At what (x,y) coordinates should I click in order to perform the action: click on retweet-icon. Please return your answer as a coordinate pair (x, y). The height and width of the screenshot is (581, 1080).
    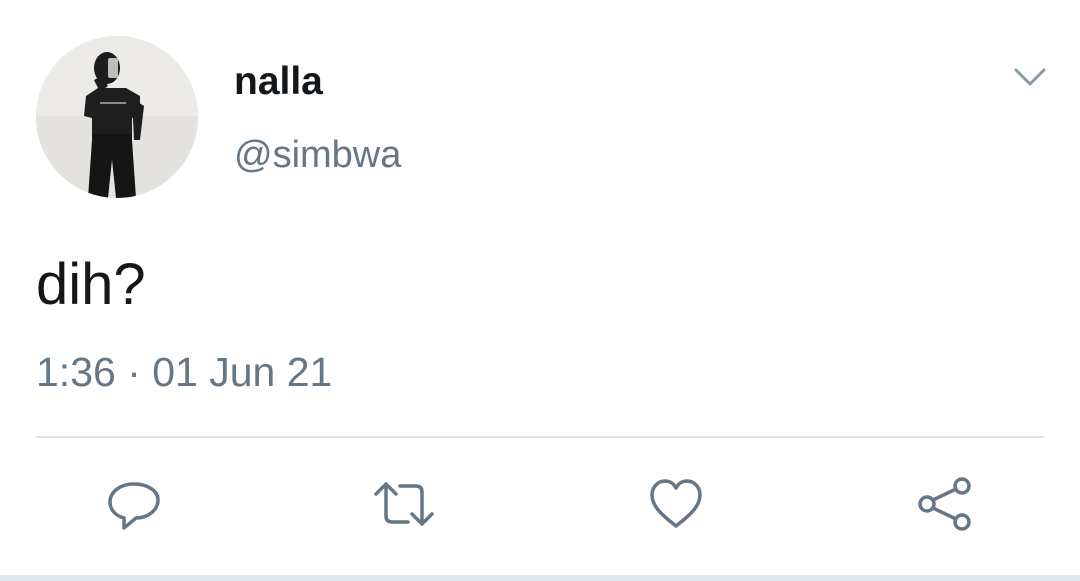
    Looking at the image, I should click on (404, 504).